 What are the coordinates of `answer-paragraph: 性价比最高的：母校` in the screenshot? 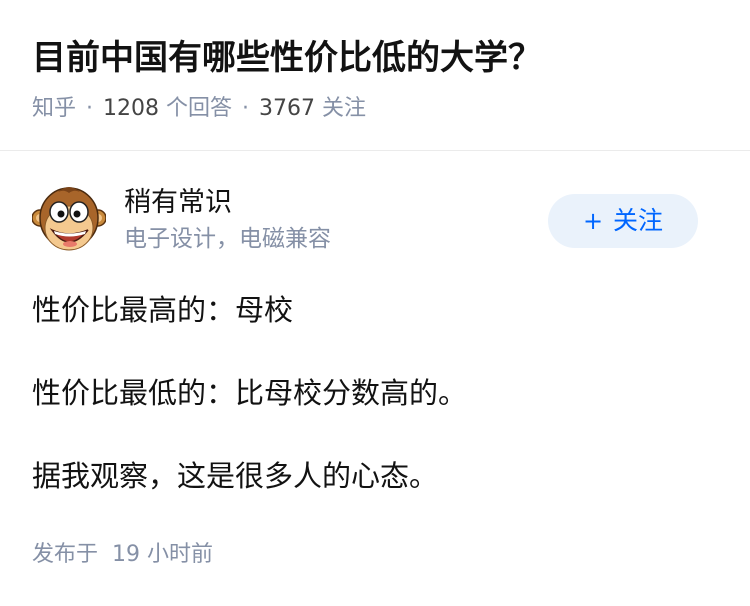 It's located at (163, 310).